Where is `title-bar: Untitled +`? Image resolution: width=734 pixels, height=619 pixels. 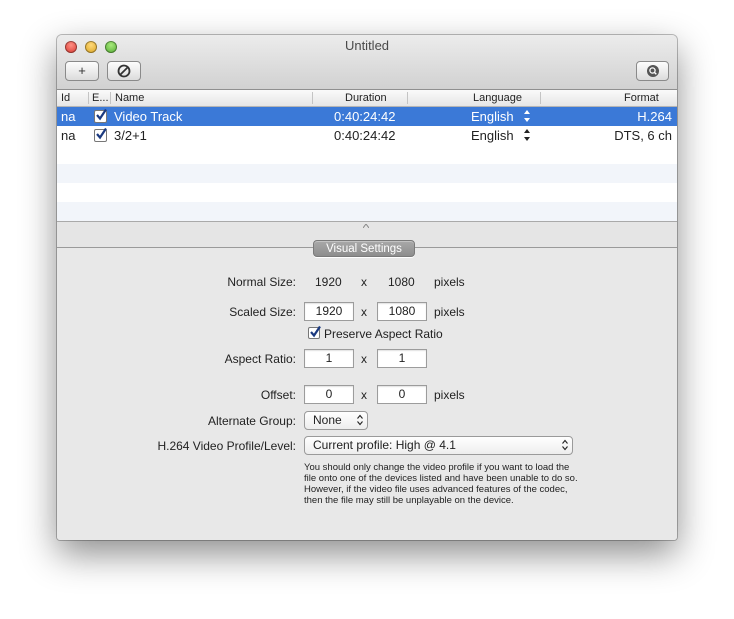 title-bar: Untitled + is located at coordinates (367, 62).